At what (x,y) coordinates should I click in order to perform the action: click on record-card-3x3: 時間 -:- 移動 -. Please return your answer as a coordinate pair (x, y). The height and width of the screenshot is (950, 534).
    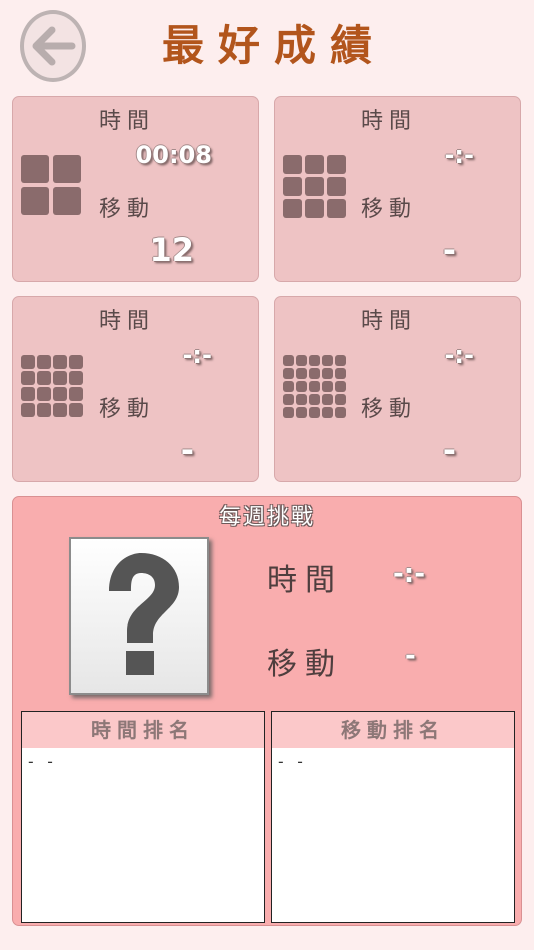
    Looking at the image, I should click on (397, 189).